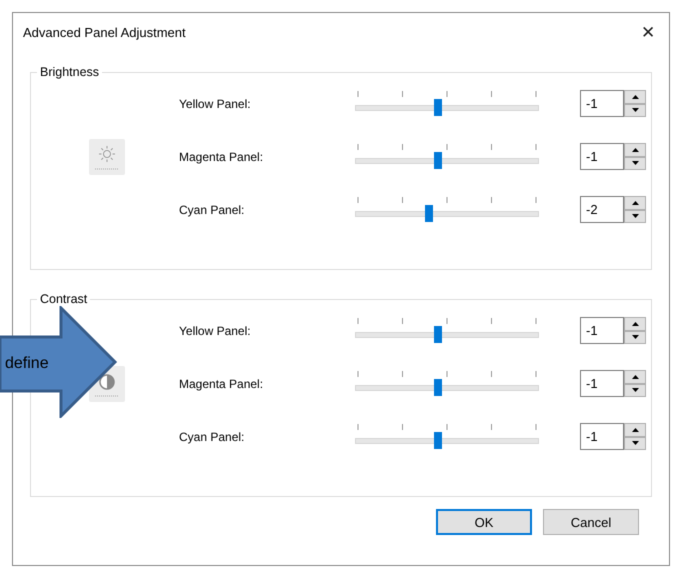  What do you see at coordinates (591, 522) in the screenshot?
I see `dialog-button: Cancel` at bounding box center [591, 522].